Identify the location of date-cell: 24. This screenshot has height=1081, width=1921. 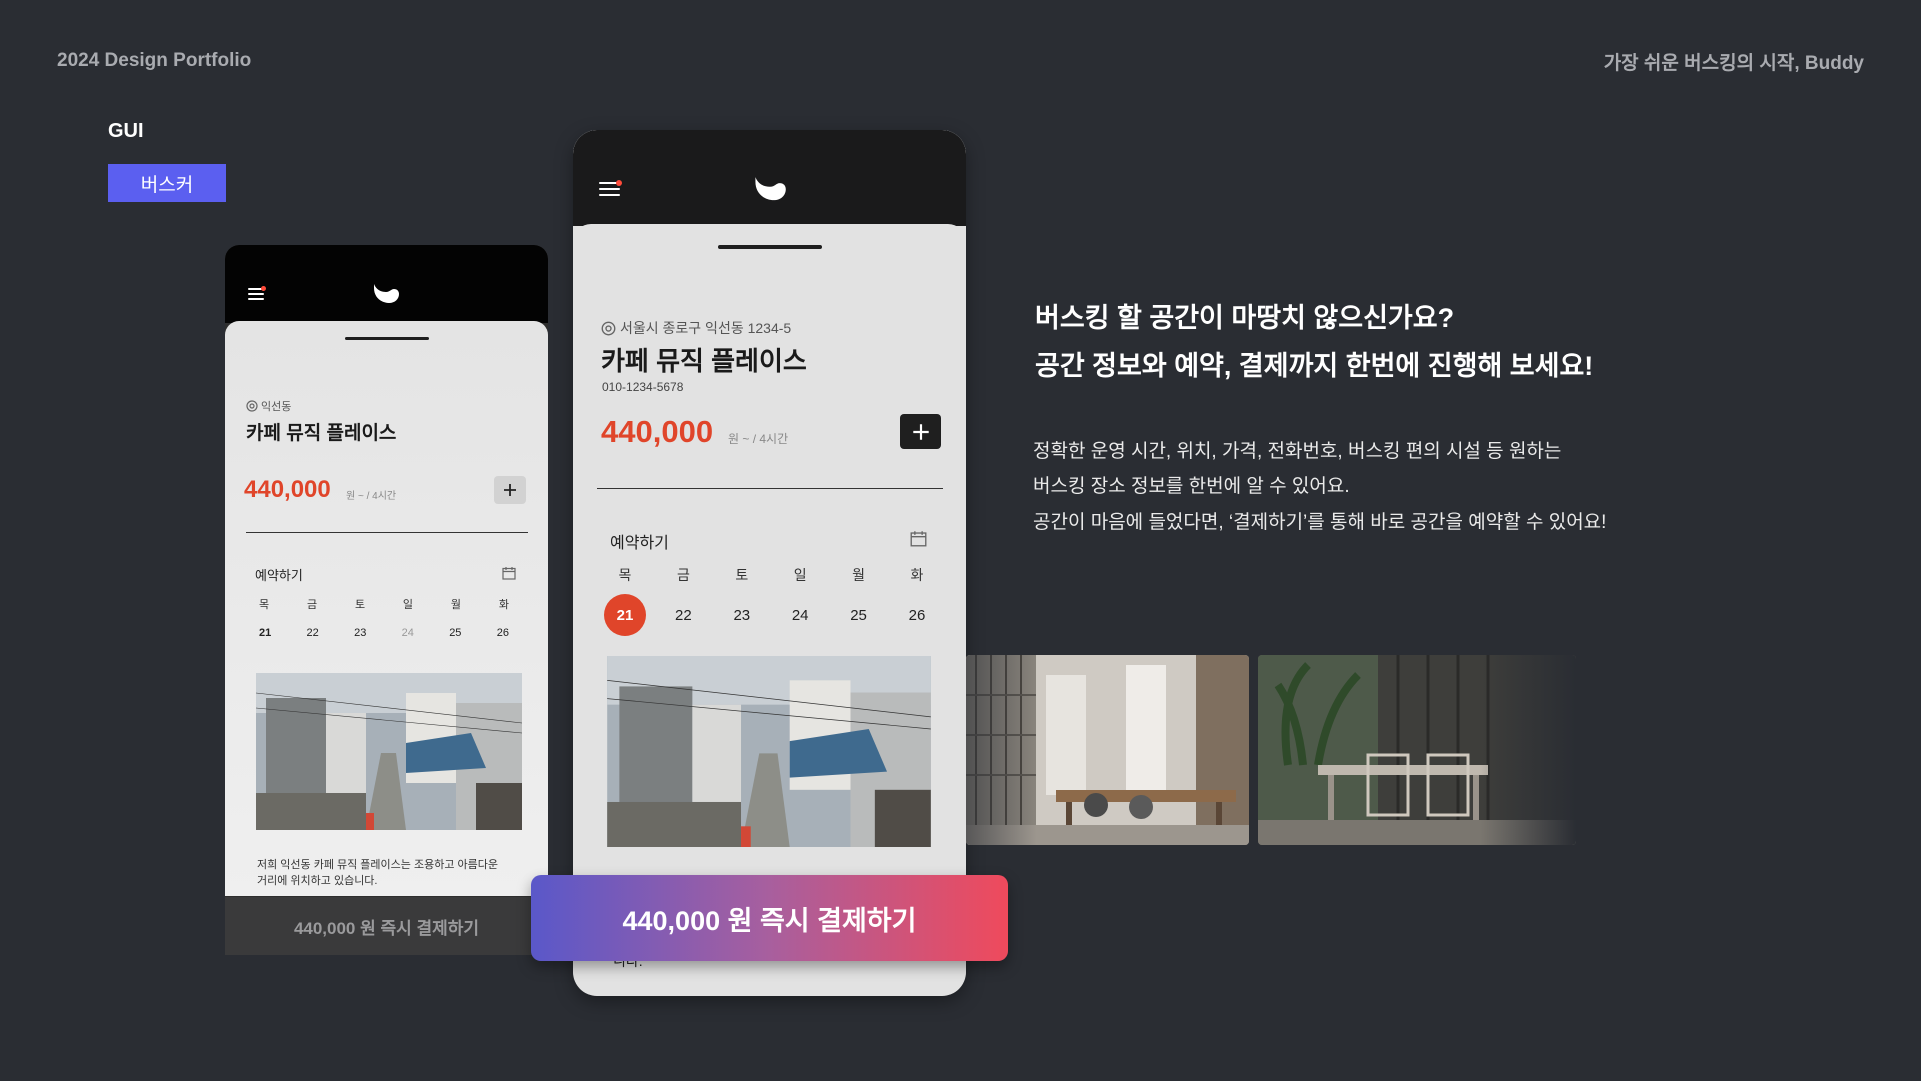
(800, 615).